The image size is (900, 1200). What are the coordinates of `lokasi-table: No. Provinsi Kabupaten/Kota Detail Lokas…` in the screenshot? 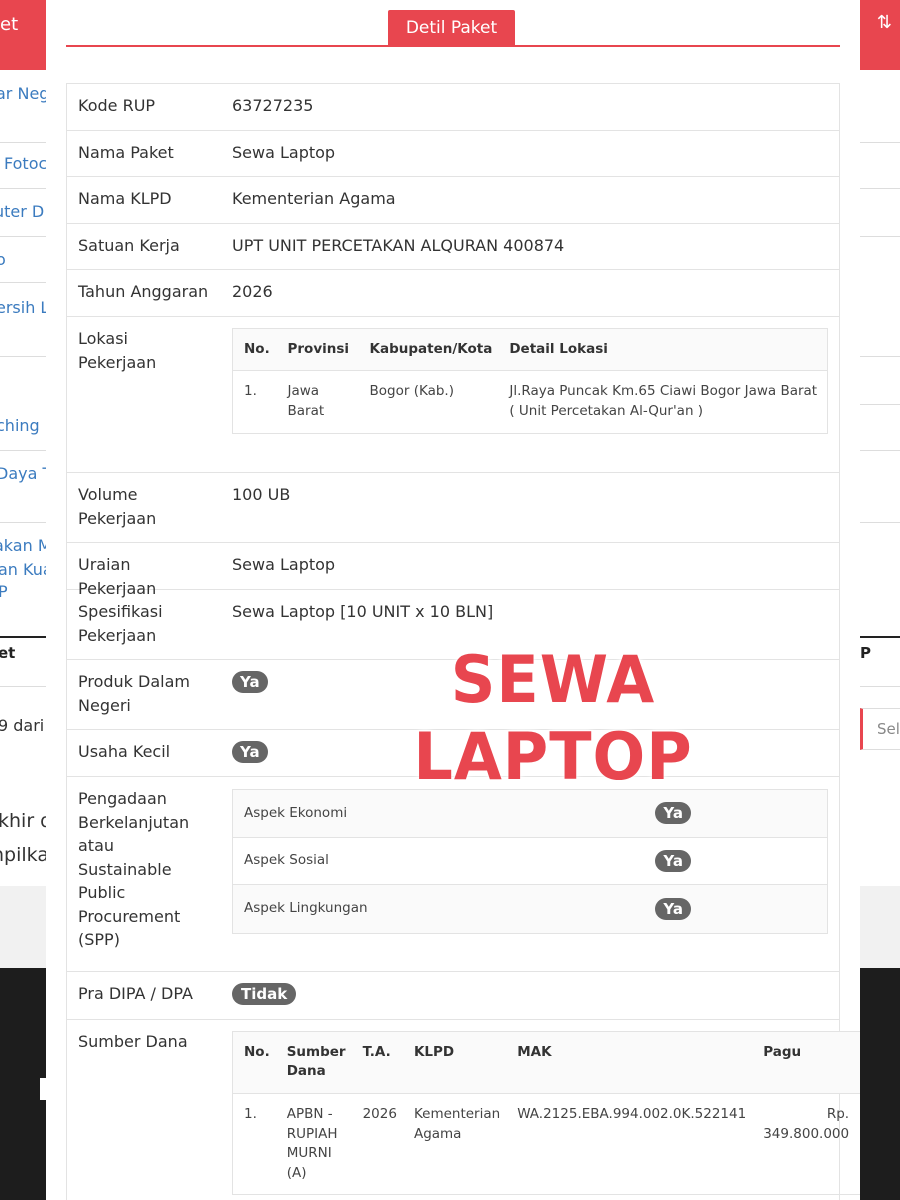 It's located at (530, 381).